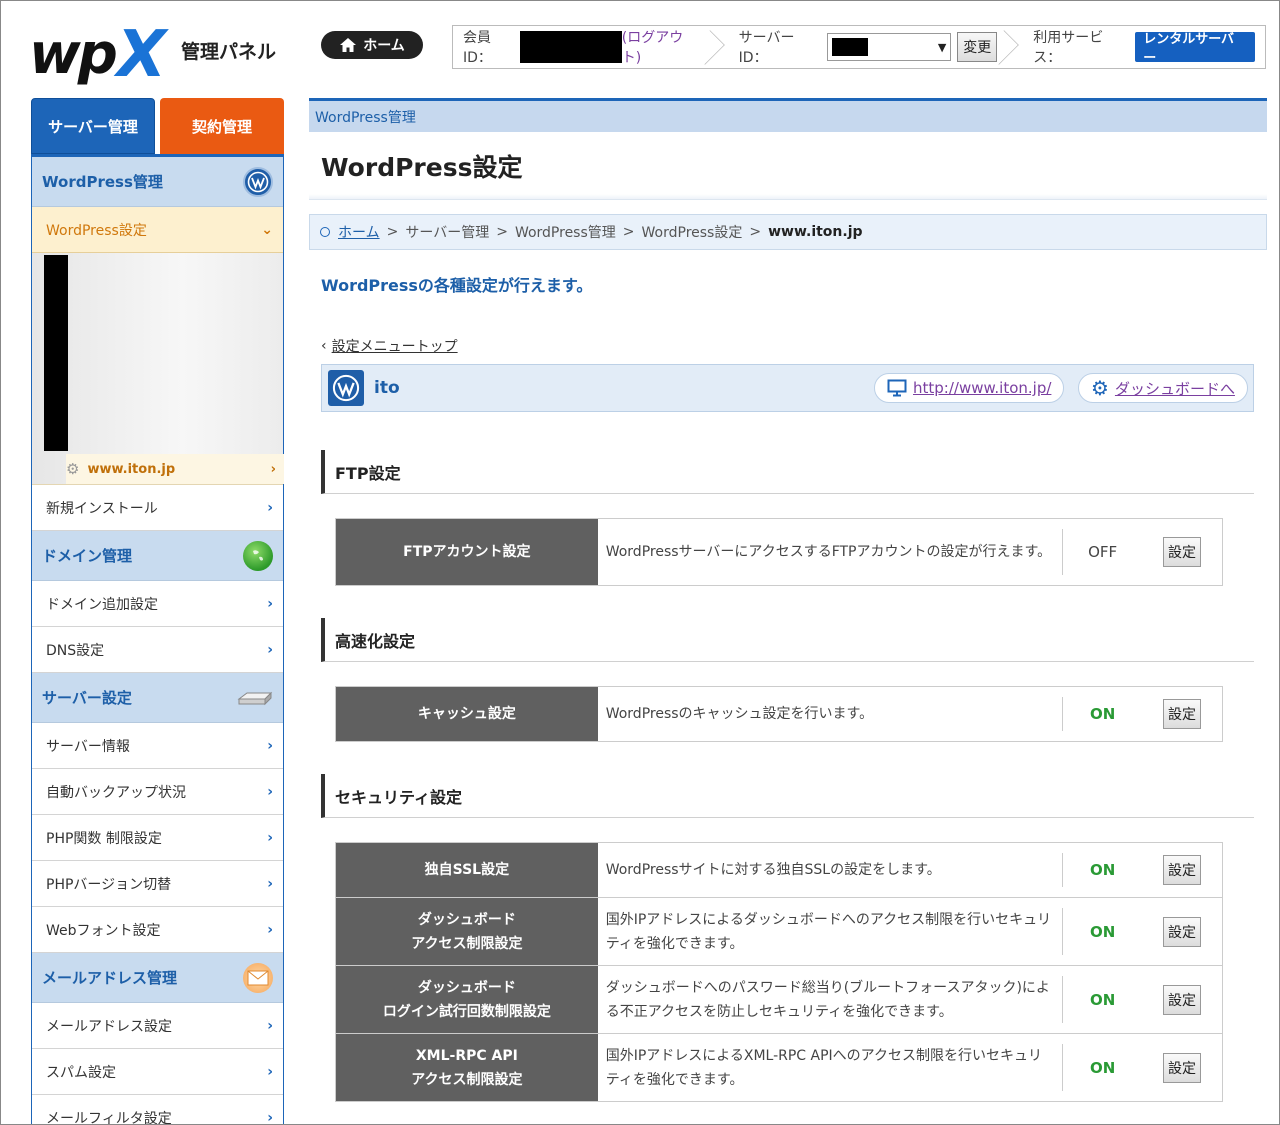 This screenshot has width=1280, height=1125. What do you see at coordinates (157, 698) in the screenshot?
I see `sidebar-section-server: サーバー設定` at bounding box center [157, 698].